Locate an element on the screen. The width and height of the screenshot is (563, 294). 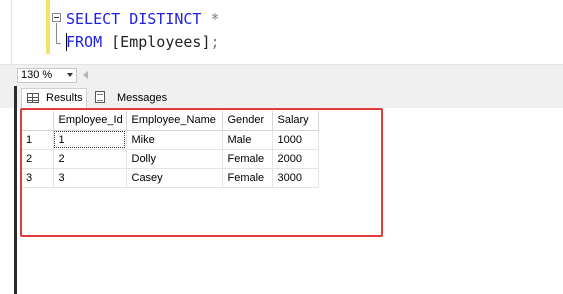
zoom-select: 130 % is located at coordinates (47, 75).